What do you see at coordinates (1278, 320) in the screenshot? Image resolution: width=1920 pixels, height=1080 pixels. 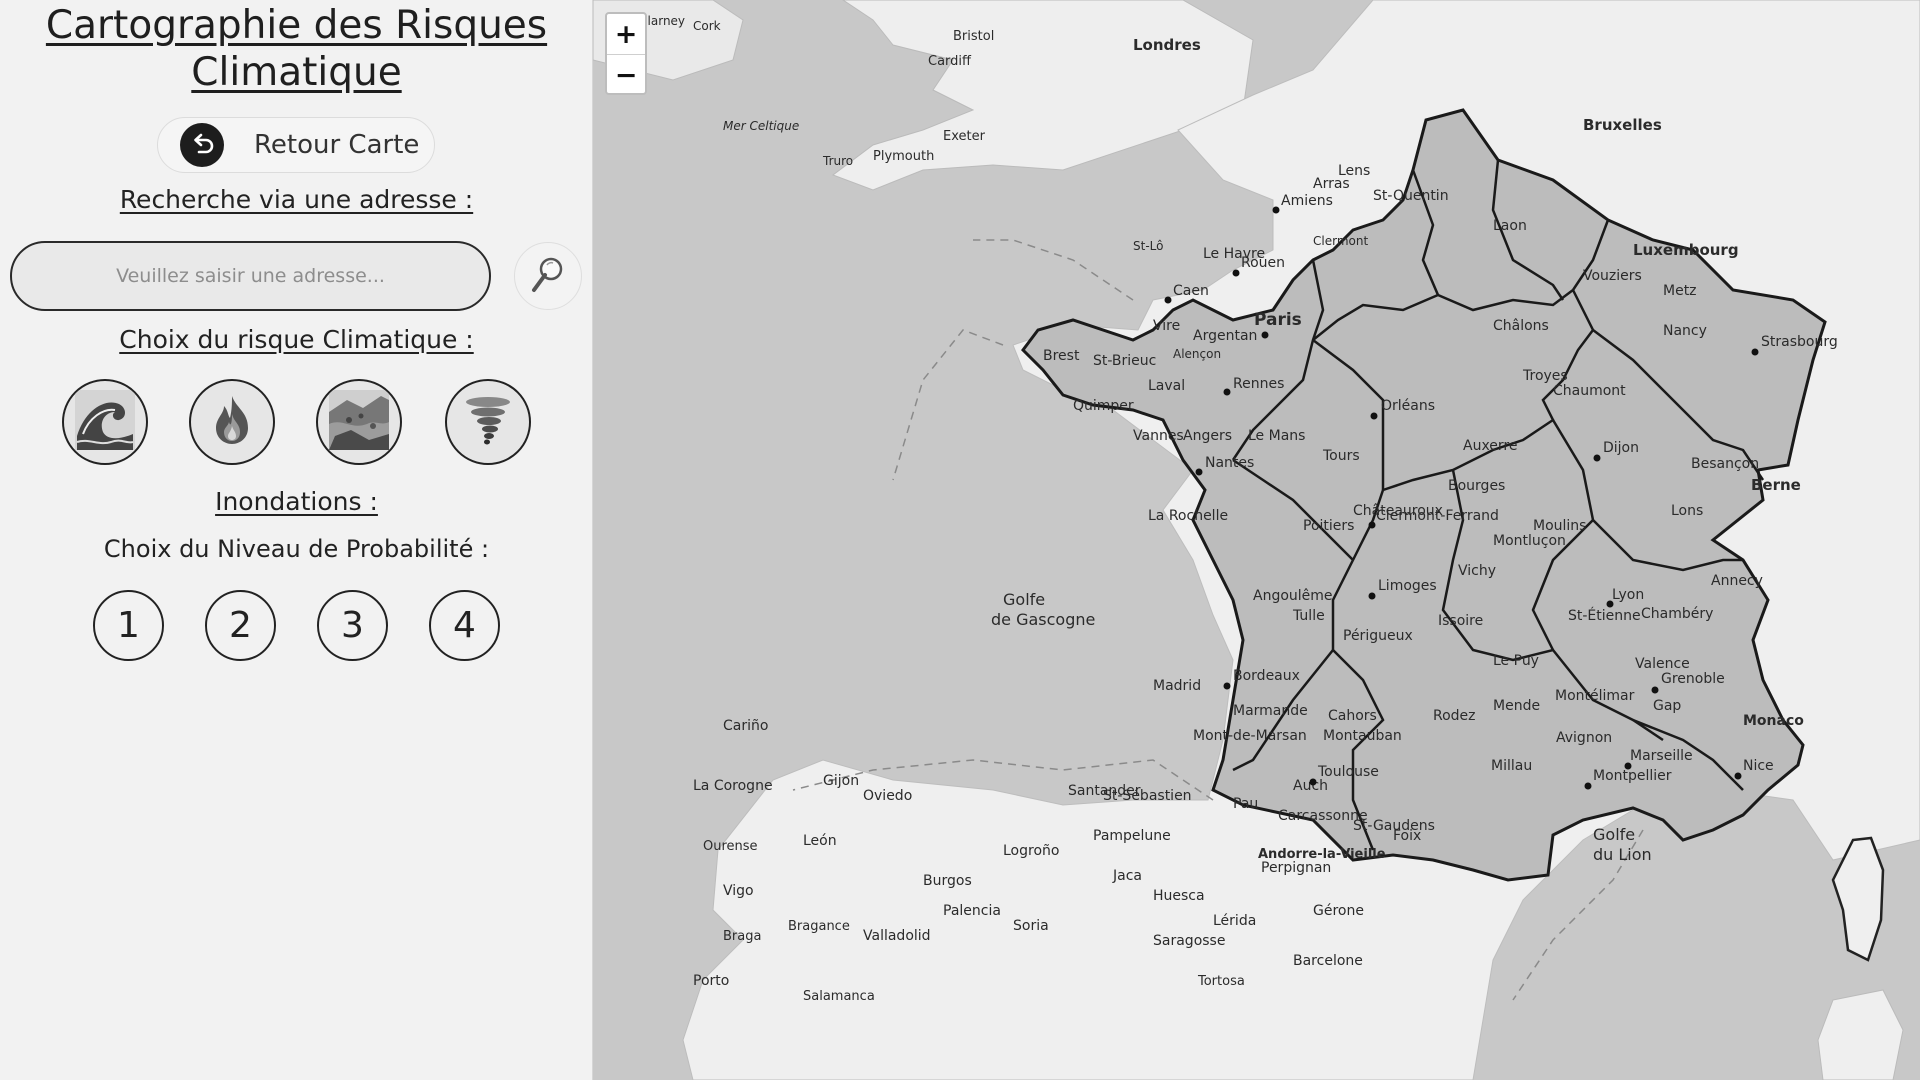 I see `city-label-paris: Paris` at bounding box center [1278, 320].